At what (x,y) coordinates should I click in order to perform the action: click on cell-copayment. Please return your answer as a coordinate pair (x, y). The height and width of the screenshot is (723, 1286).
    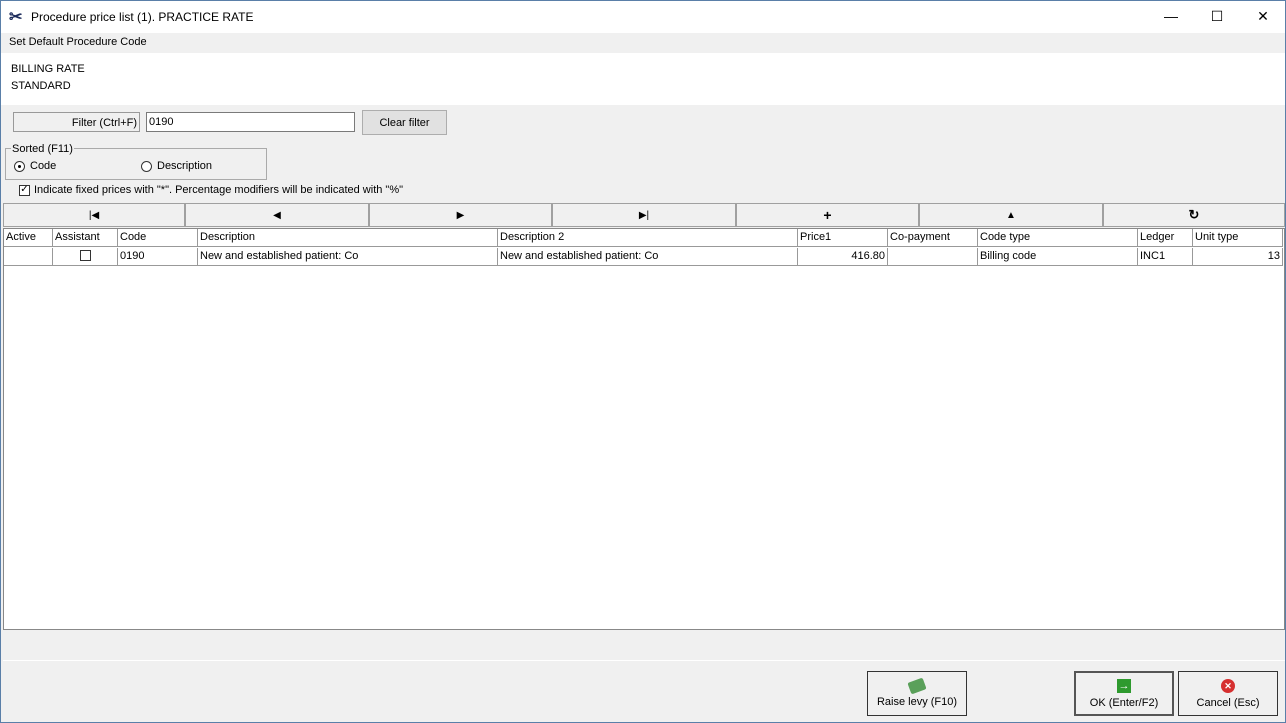
    Looking at the image, I should click on (933, 257).